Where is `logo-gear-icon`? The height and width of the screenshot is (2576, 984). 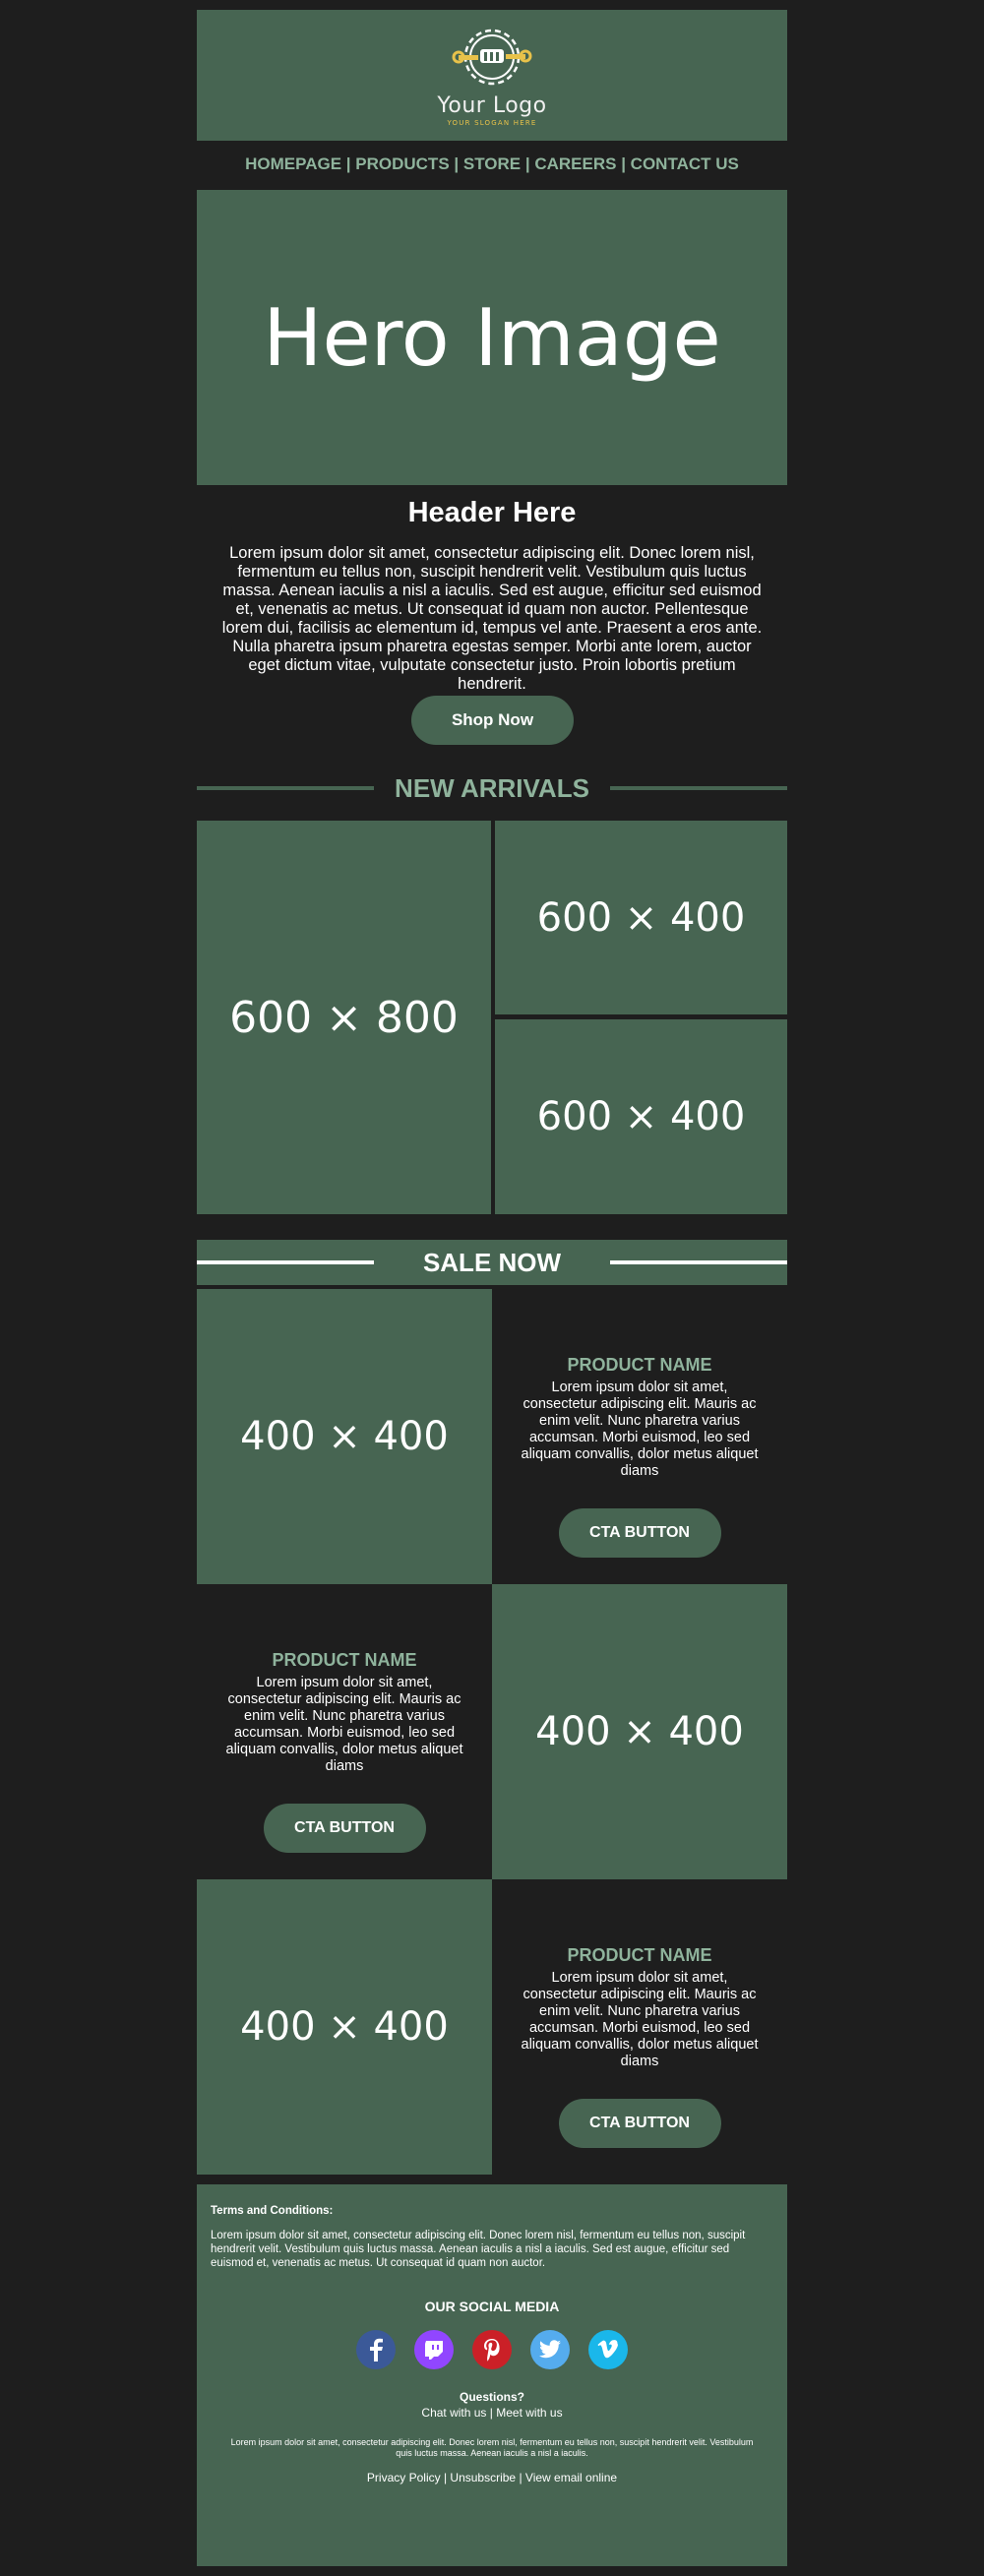 logo-gear-icon is located at coordinates (492, 57).